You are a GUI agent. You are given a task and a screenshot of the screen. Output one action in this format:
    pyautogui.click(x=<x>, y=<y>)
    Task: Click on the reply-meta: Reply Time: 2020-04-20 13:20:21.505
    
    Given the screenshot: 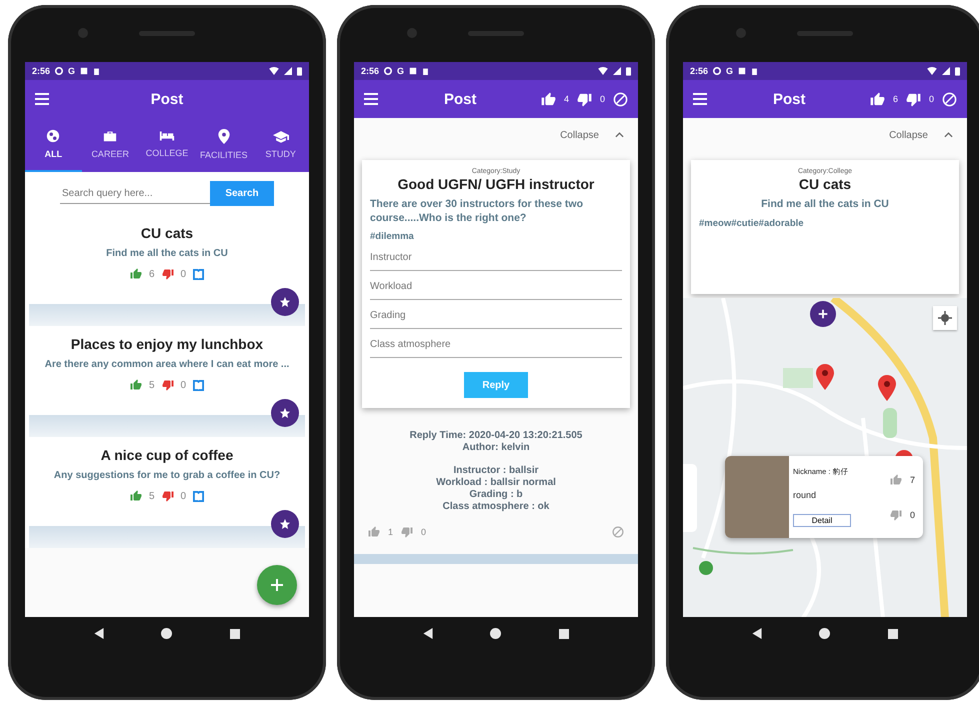 What is the action you would take?
    pyautogui.click(x=496, y=436)
    